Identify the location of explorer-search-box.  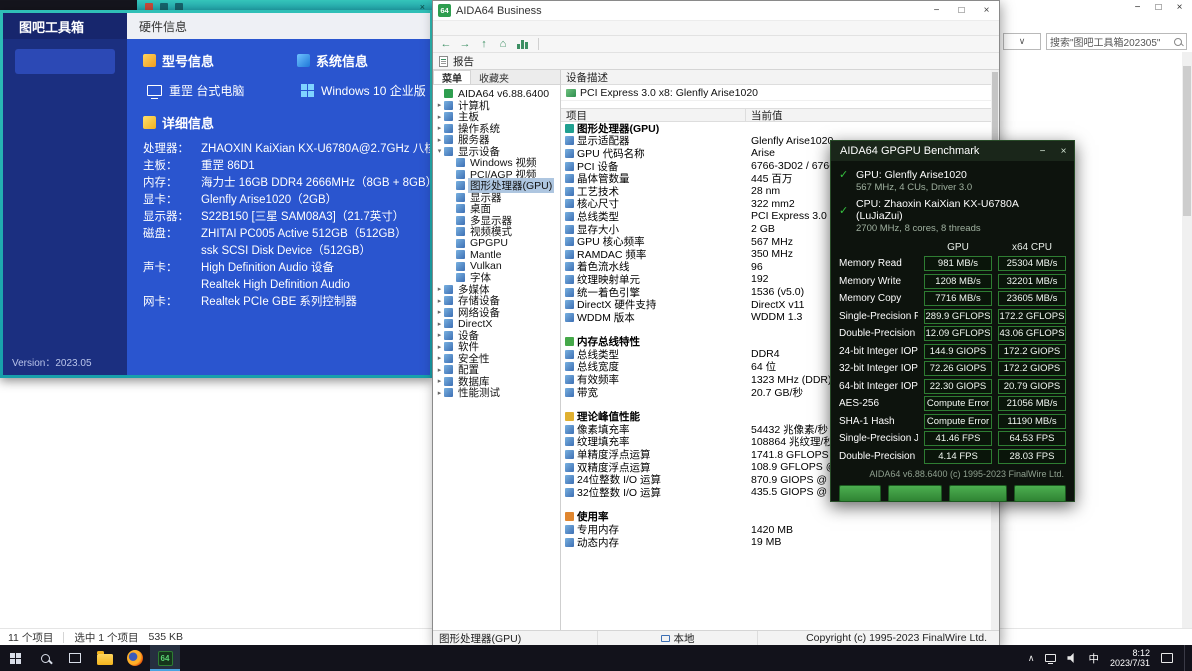
(1116, 41).